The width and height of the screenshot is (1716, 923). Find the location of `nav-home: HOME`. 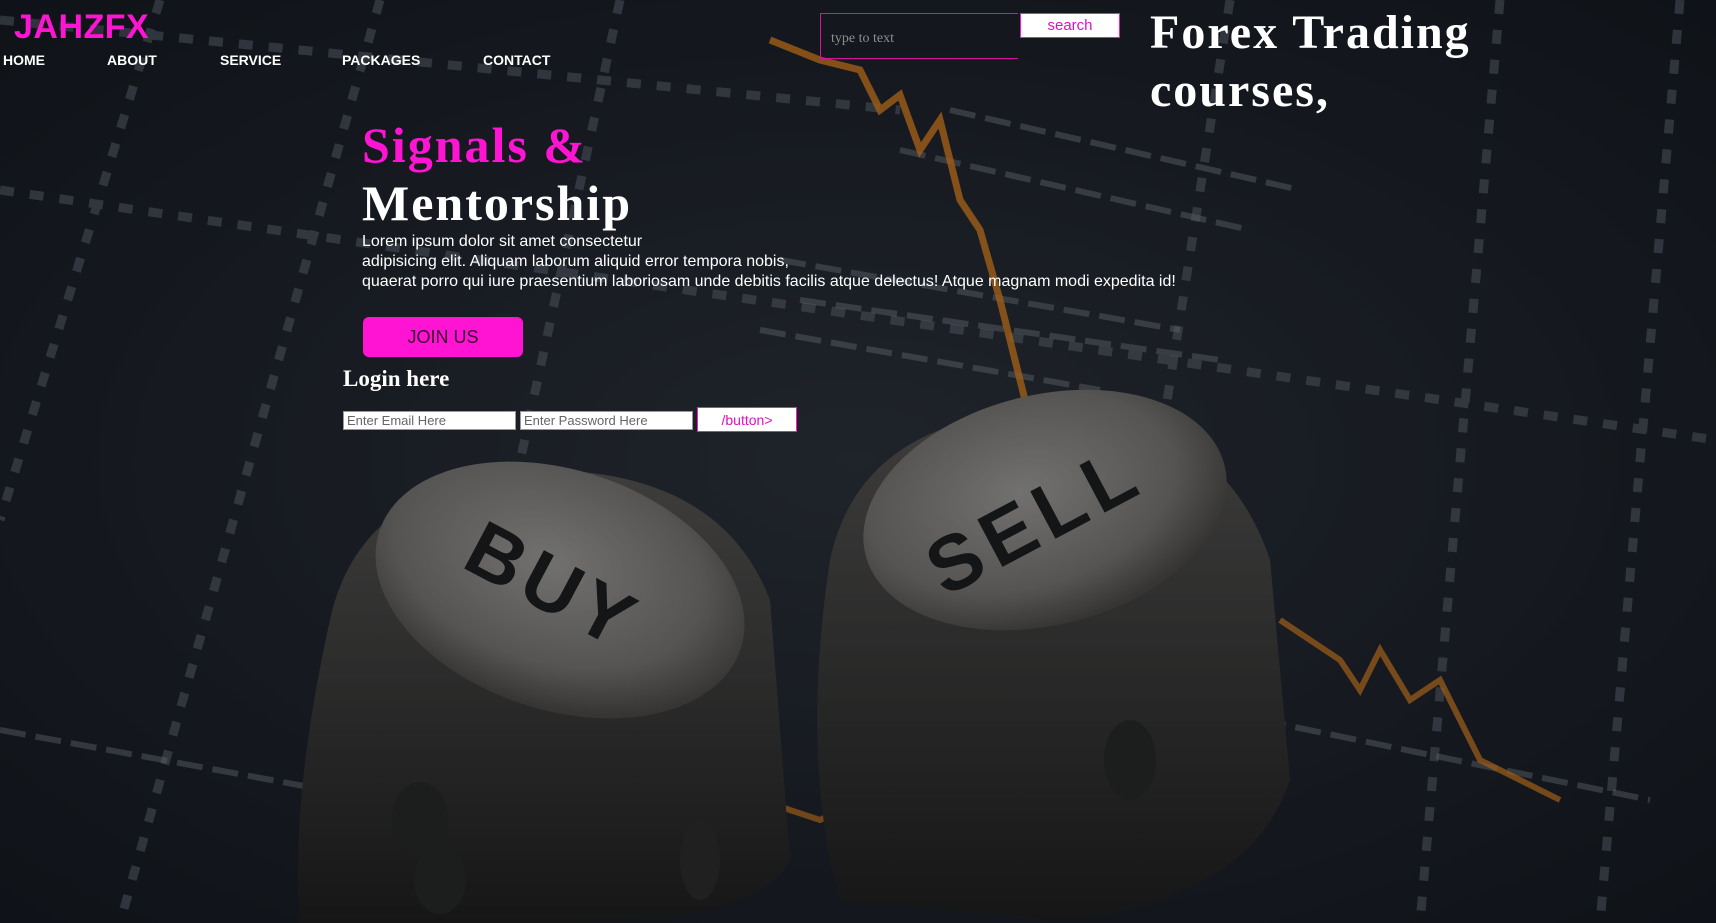

nav-home: HOME is located at coordinates (24, 60).